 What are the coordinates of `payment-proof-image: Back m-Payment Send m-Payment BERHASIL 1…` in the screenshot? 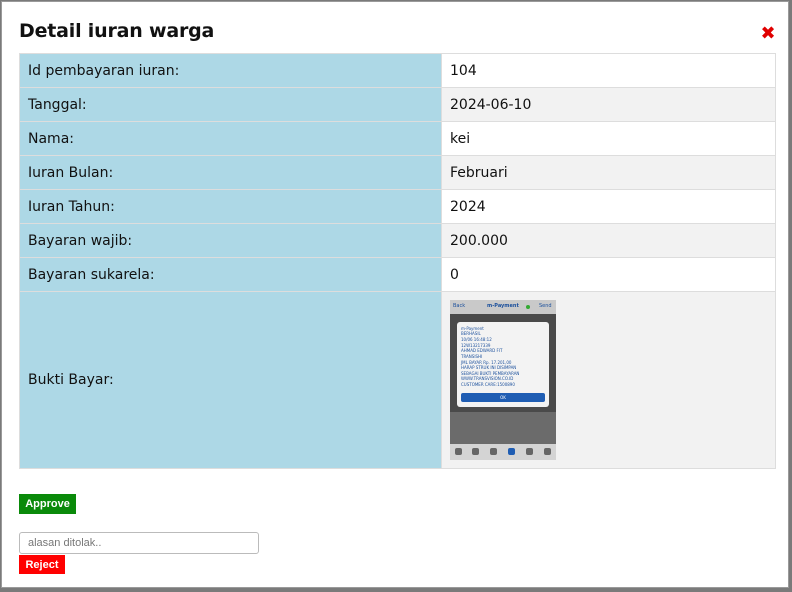 It's located at (503, 380).